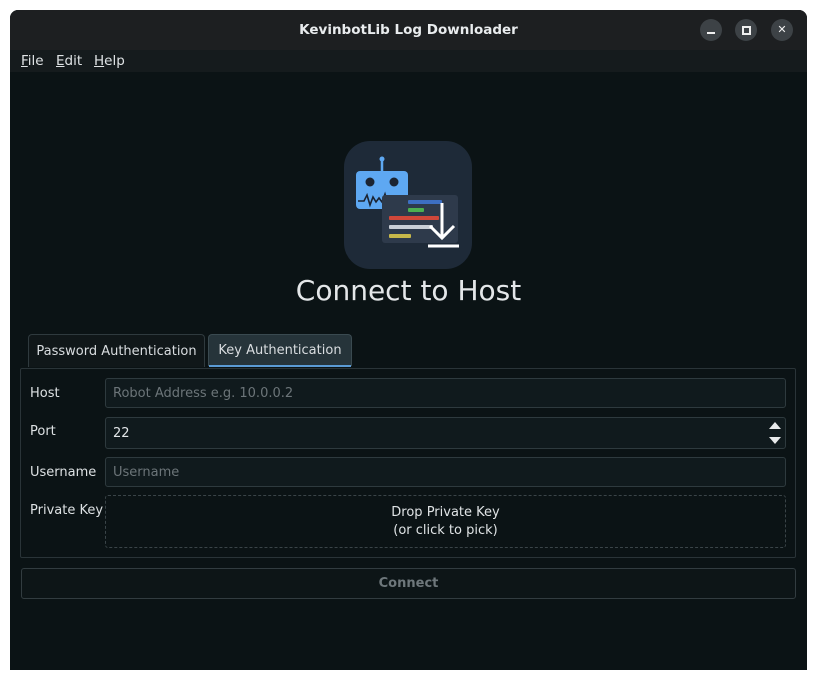  I want to click on menu-bar: File Edit Help, so click(408, 61).